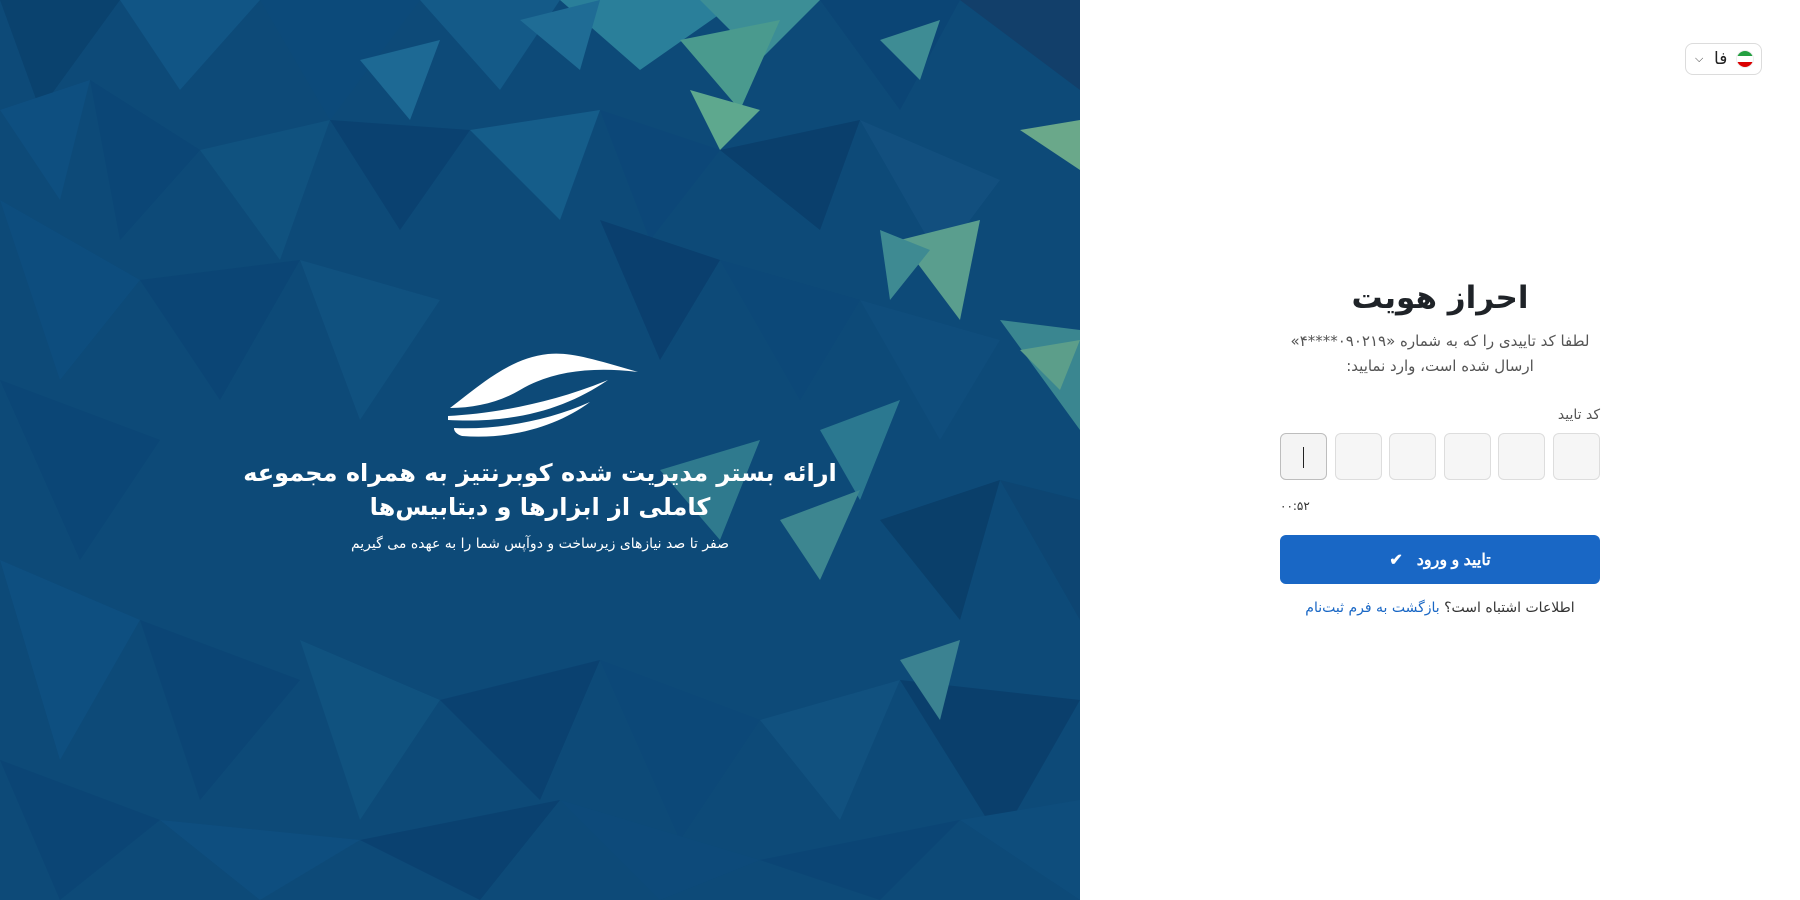 This screenshot has height=900, width=1800. I want to click on language-selector: ⌵ فا, so click(1723, 59).